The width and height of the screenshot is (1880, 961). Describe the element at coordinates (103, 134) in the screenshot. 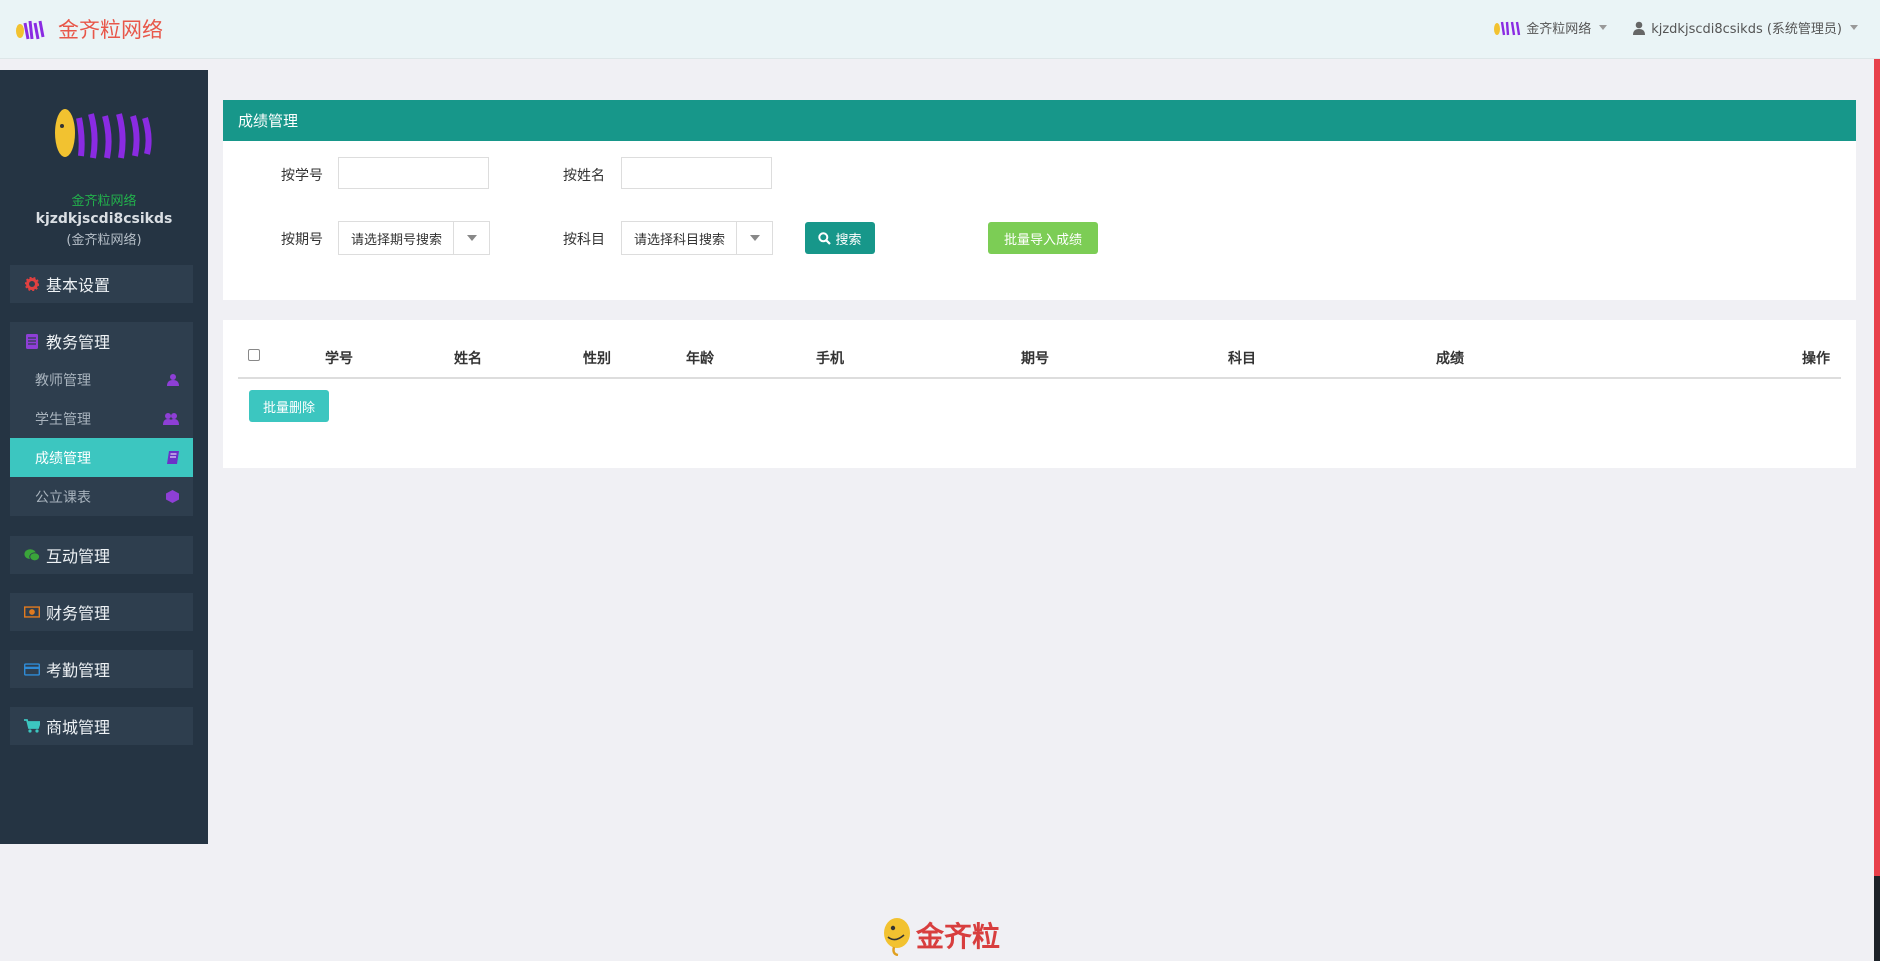

I see `profile-logo-icon` at that location.